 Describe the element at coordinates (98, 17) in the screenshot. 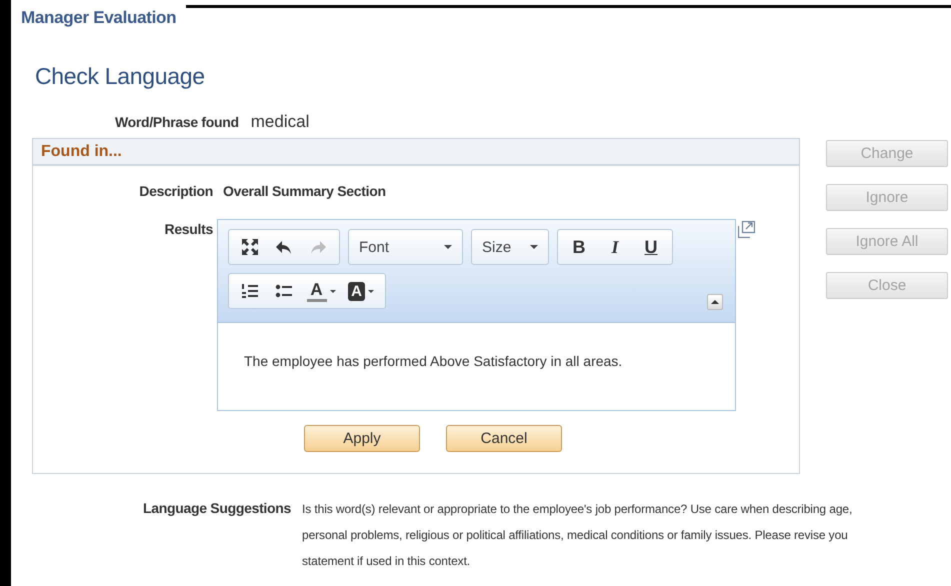

I see `page-header-title: Manager Evaluation` at that location.